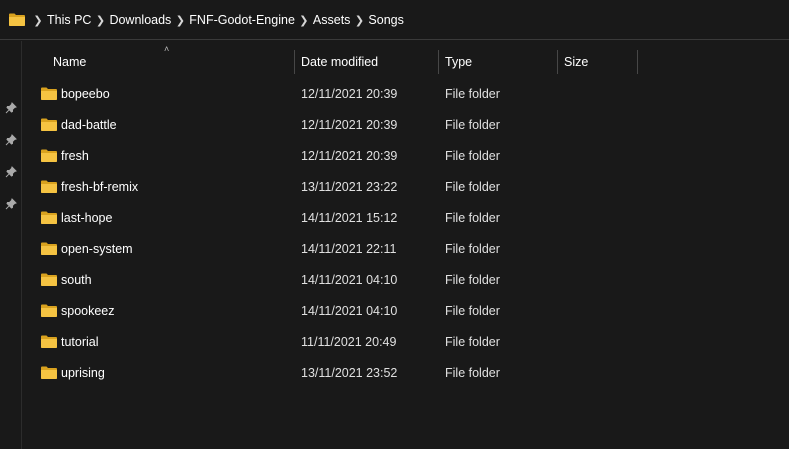  Describe the element at coordinates (75, 156) in the screenshot. I see `file-name: fresh` at that location.